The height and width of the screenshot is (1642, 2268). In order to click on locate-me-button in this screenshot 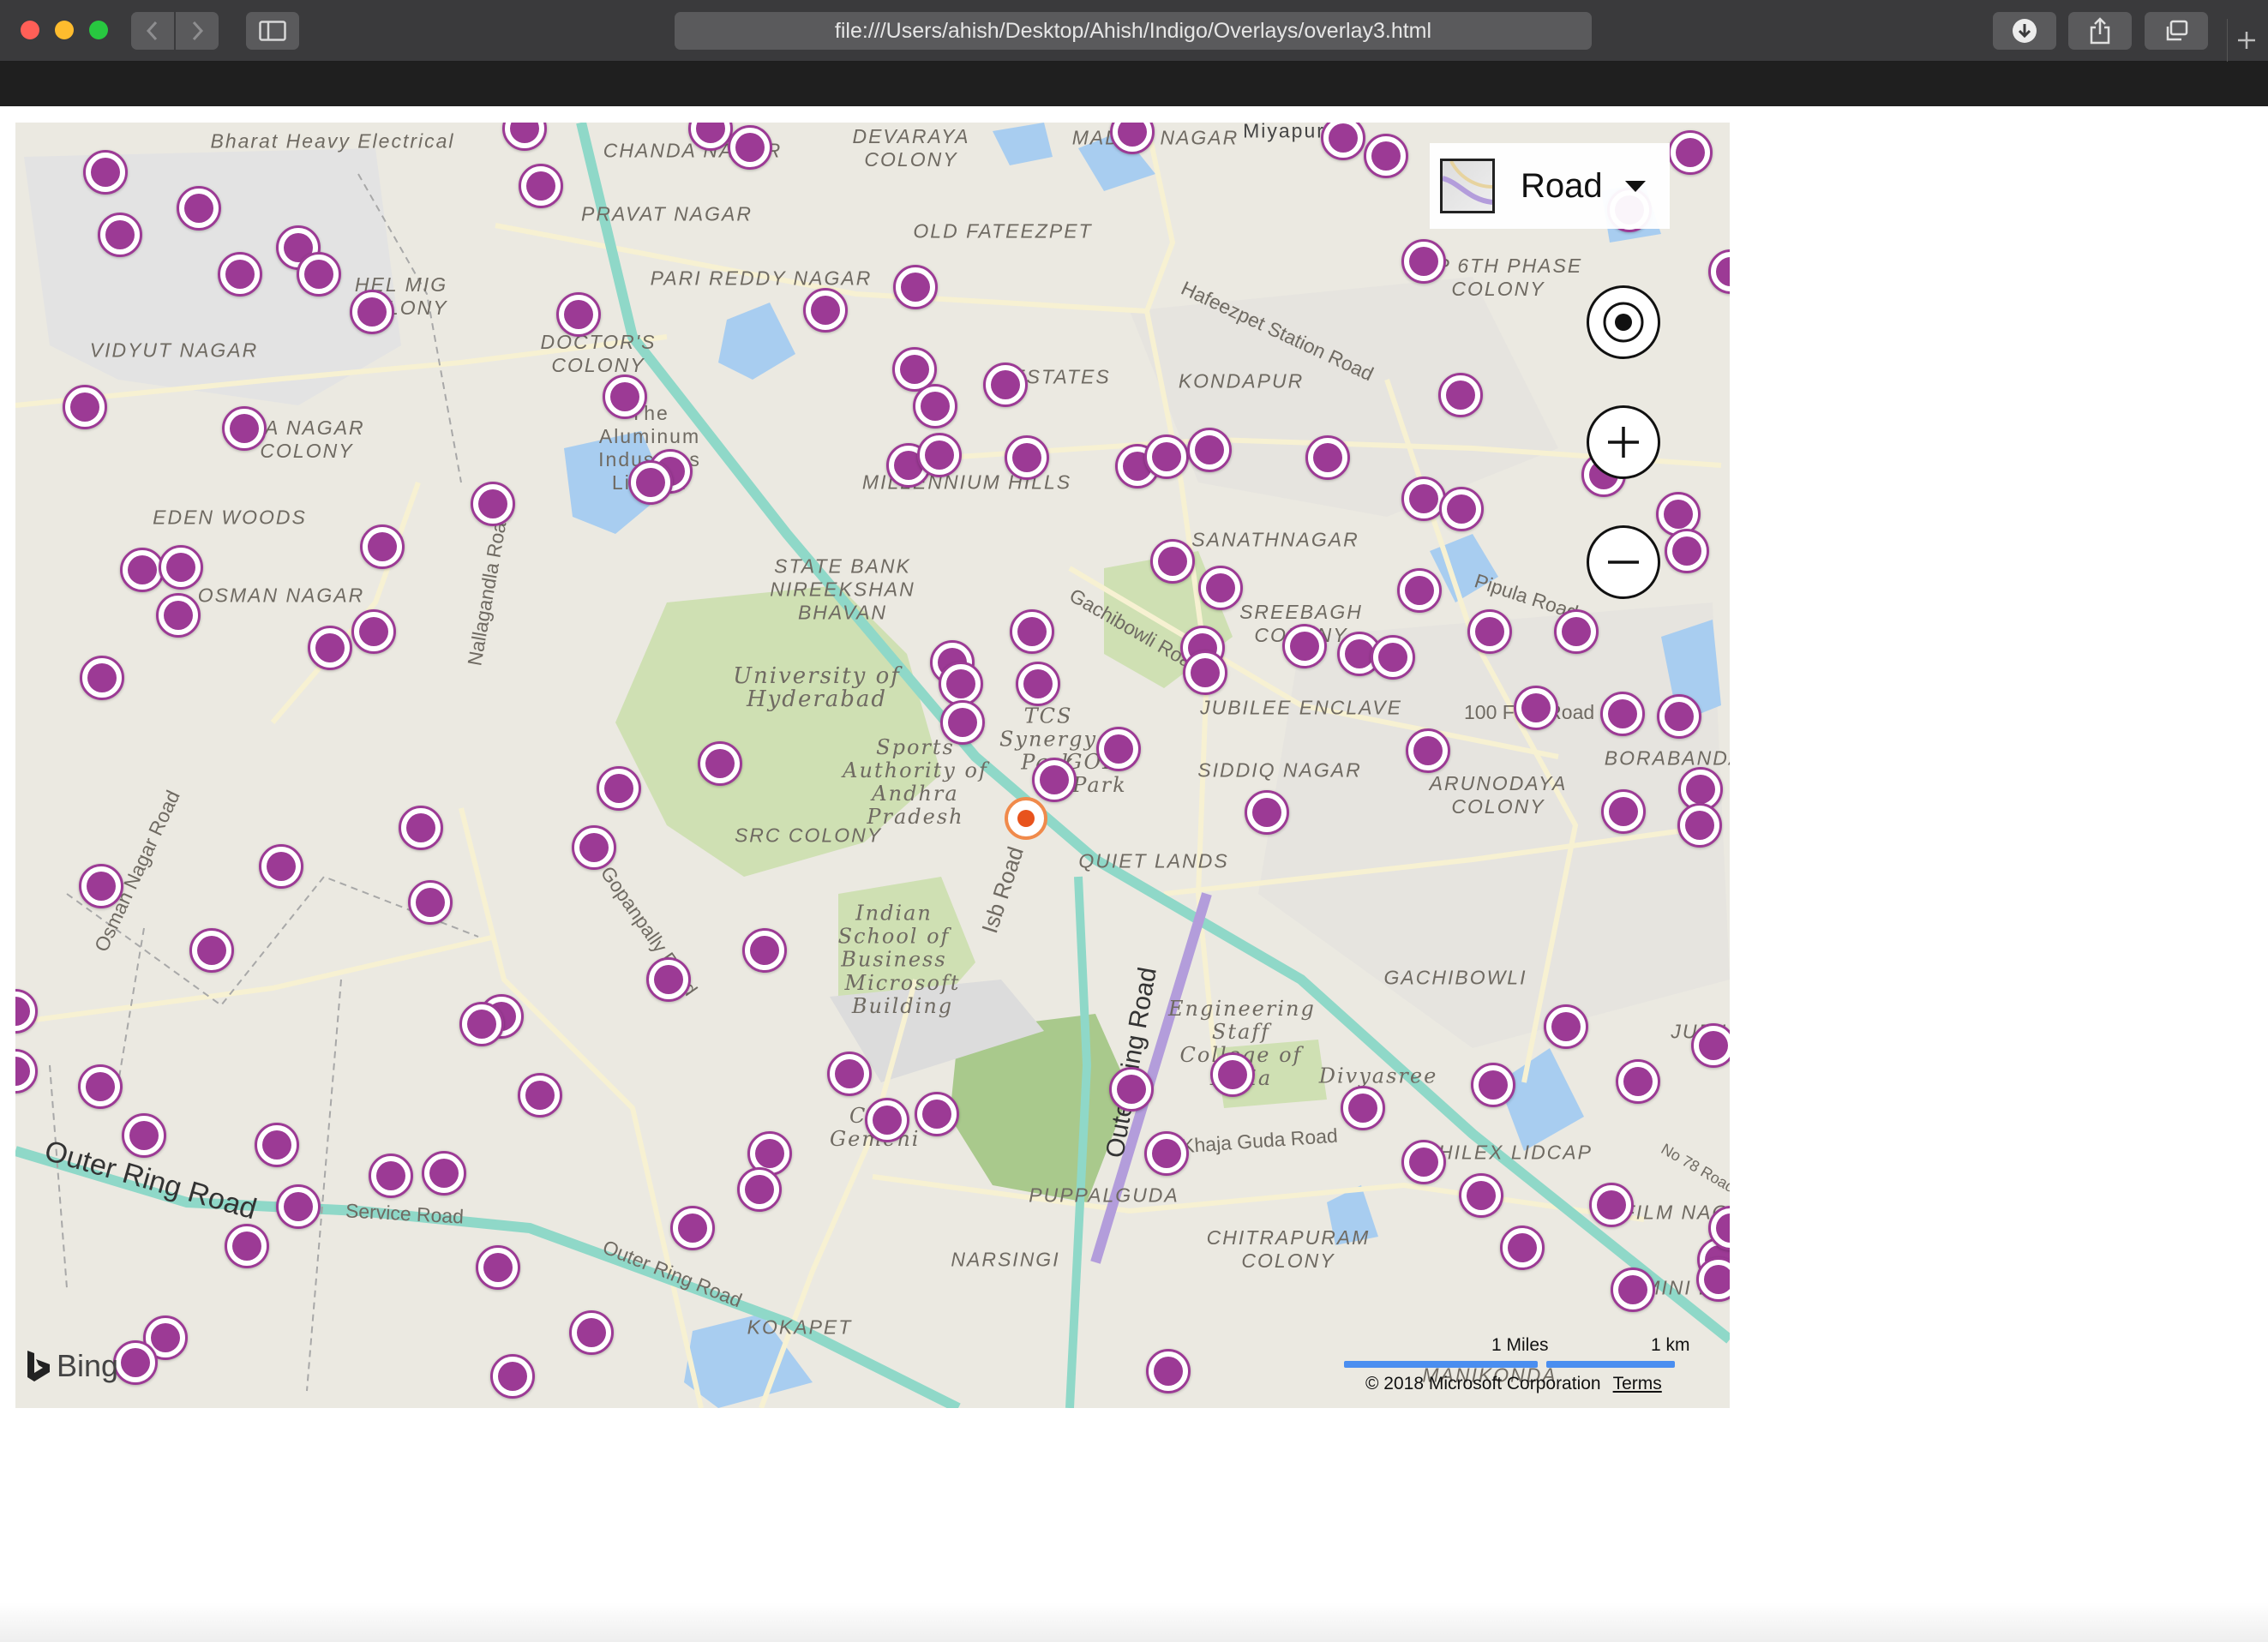, I will do `click(1623, 322)`.